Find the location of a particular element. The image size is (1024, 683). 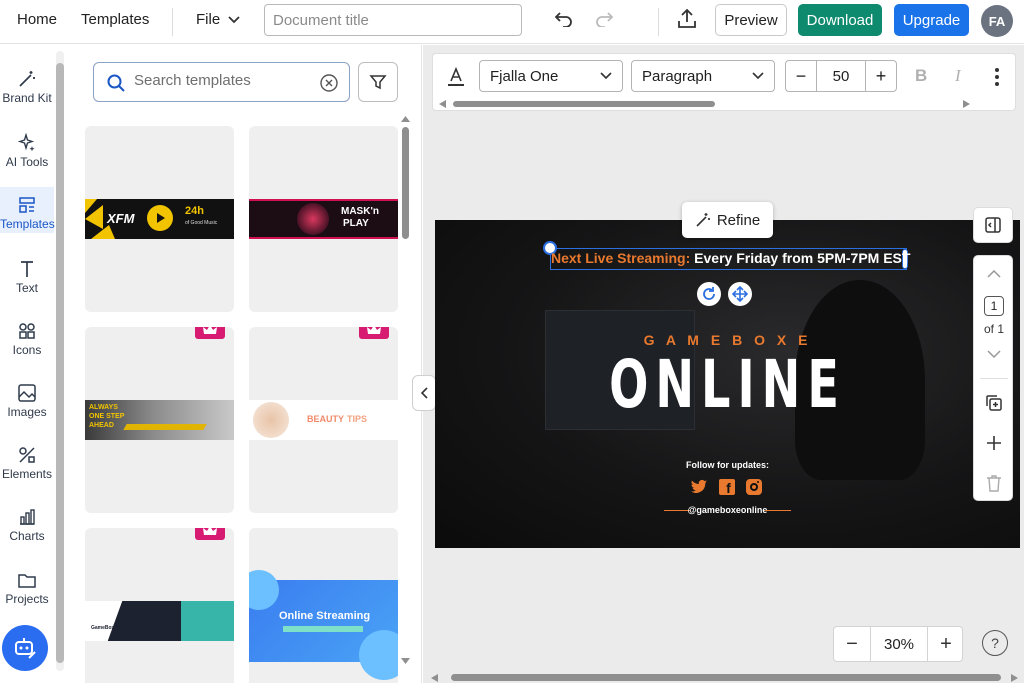

more-options-button is located at coordinates (997, 77).